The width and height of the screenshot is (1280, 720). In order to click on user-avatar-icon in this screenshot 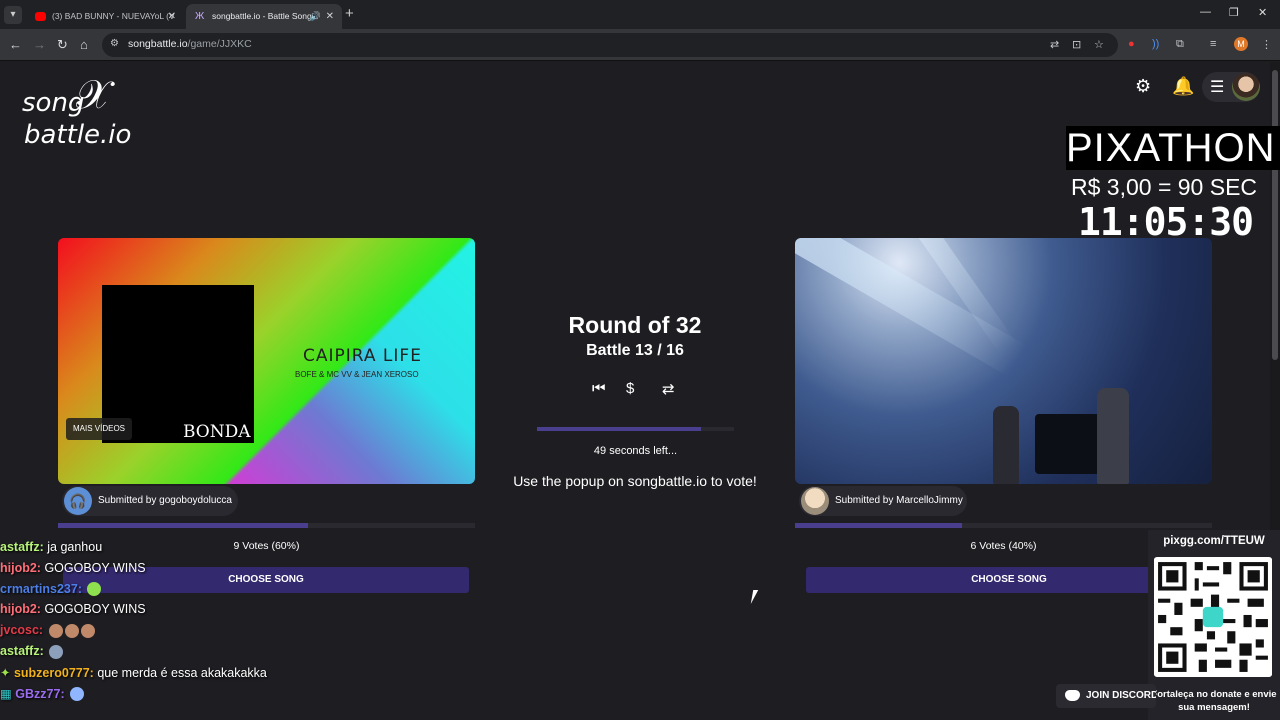, I will do `click(815, 501)`.